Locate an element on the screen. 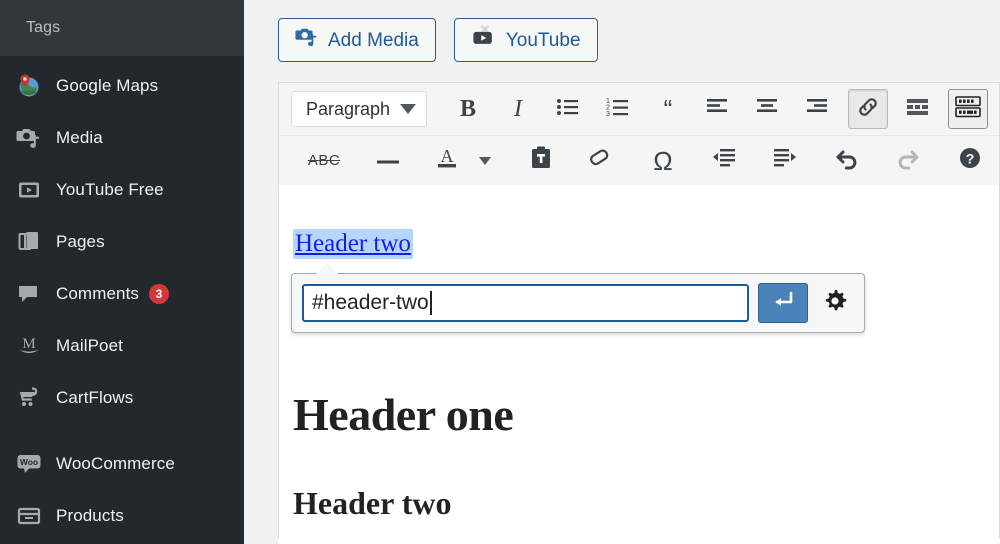 Image resolution: width=1000 pixels, height=544 pixels. omega-icon: Ω is located at coordinates (663, 160).